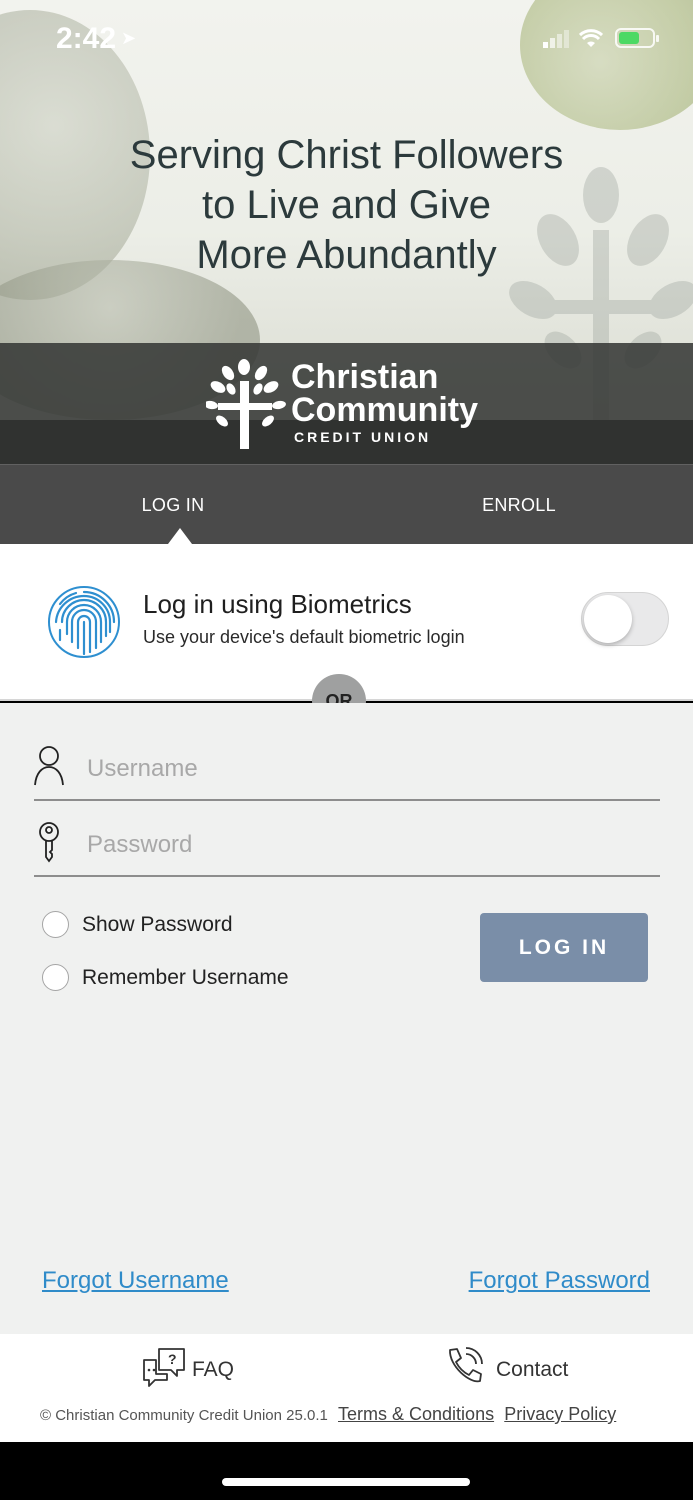  Describe the element at coordinates (519, 505) in the screenshot. I see `tab-enroll: ENROLL` at that location.